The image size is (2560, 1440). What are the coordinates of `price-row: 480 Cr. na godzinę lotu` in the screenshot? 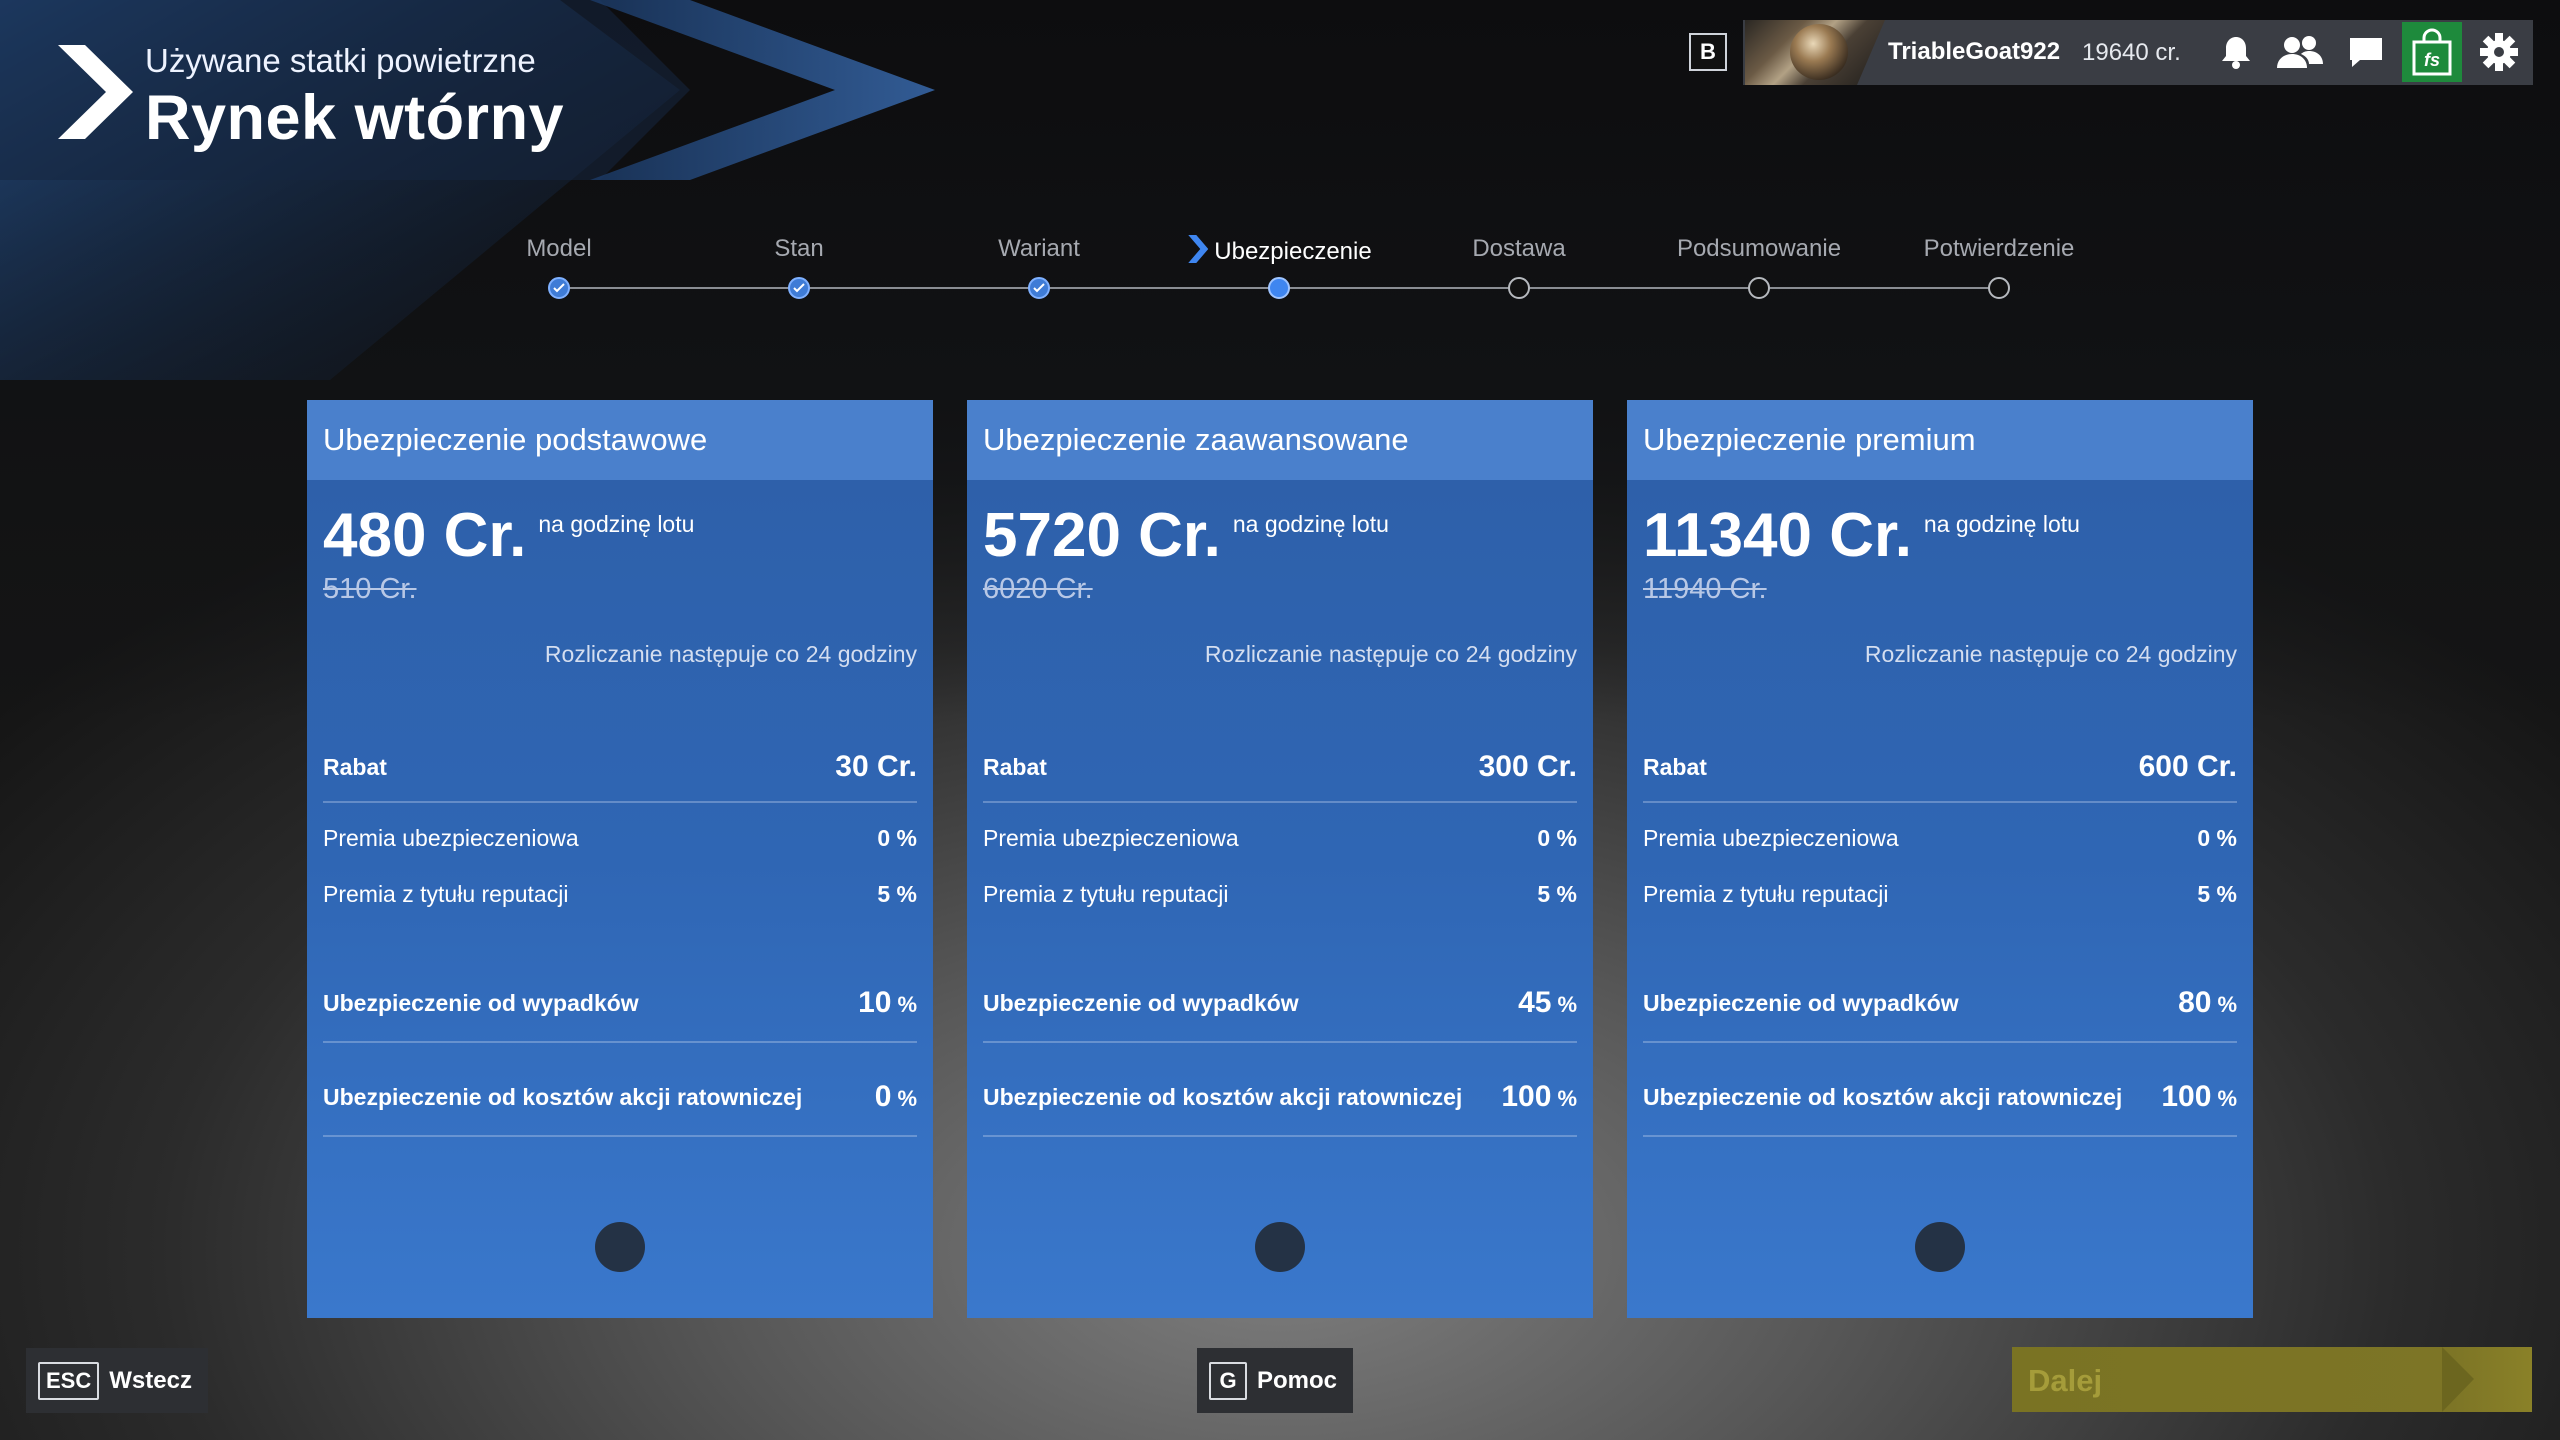 It's located at (508, 535).